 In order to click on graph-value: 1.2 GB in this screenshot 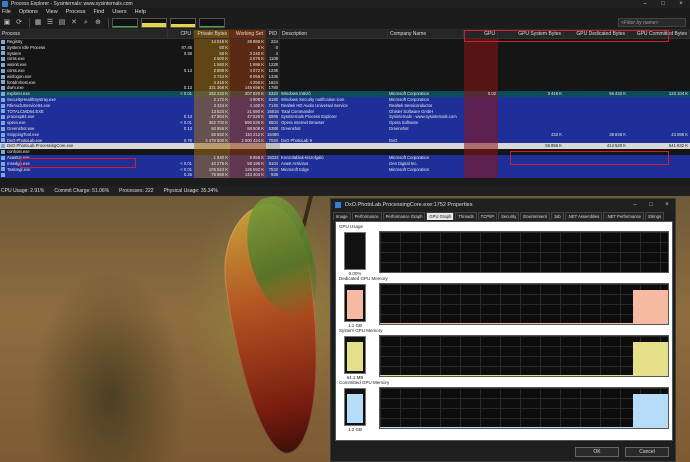, I will do `click(354, 429)`.